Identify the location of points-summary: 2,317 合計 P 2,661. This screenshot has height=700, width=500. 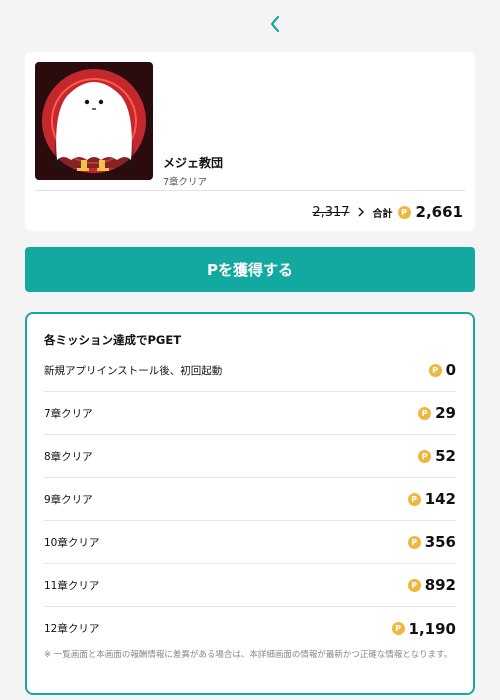
(387, 212).